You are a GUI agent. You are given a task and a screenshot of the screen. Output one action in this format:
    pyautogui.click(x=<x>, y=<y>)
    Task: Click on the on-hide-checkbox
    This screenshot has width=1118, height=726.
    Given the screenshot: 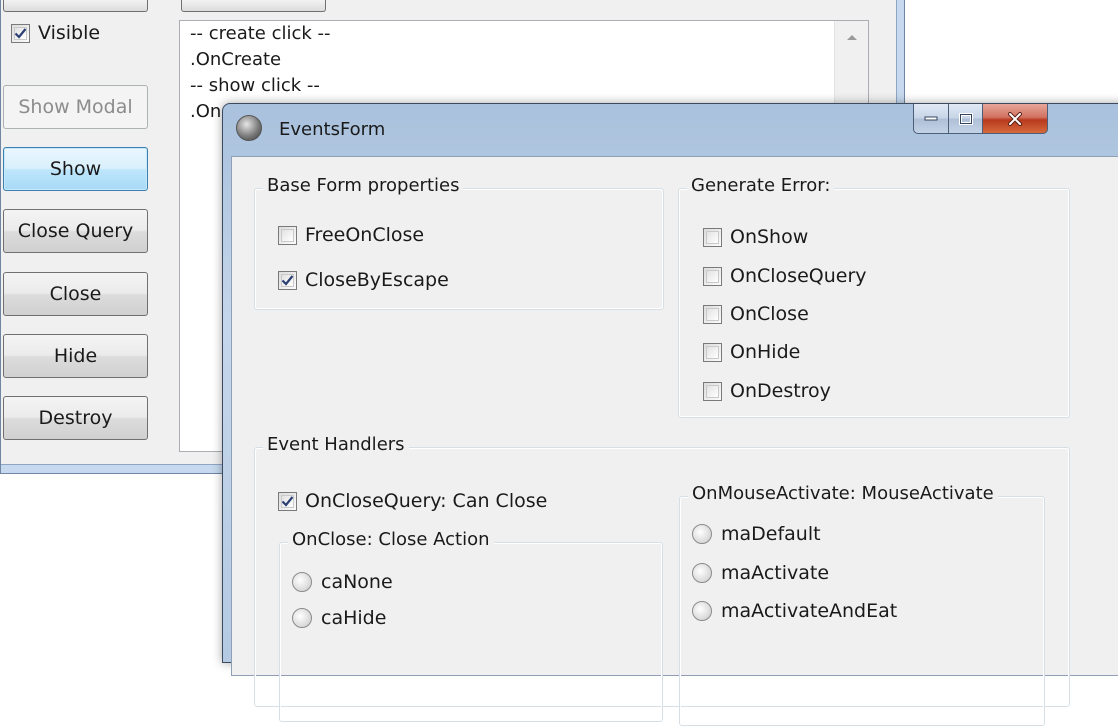 What is the action you would take?
    pyautogui.click(x=712, y=352)
    